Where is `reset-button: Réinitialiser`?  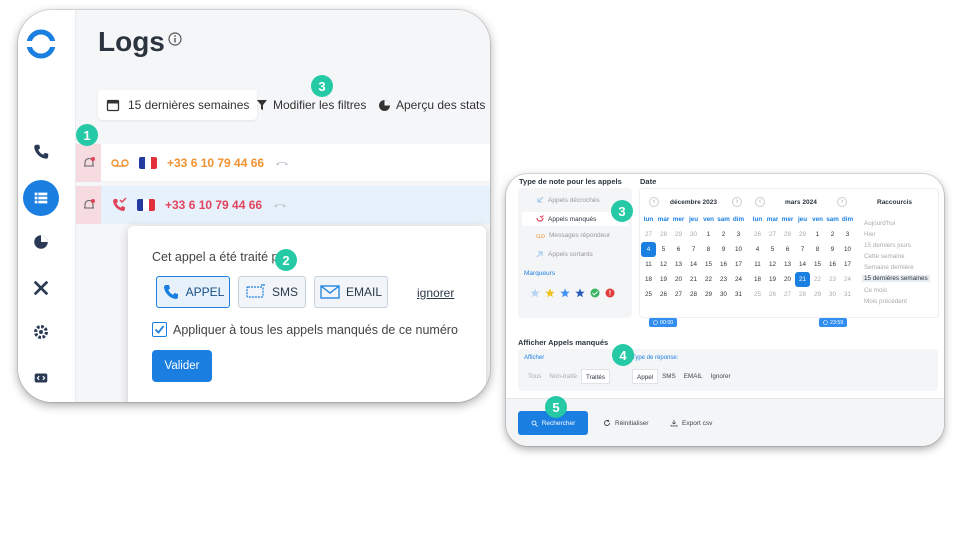
reset-button: Réinitialiser is located at coordinates (626, 423).